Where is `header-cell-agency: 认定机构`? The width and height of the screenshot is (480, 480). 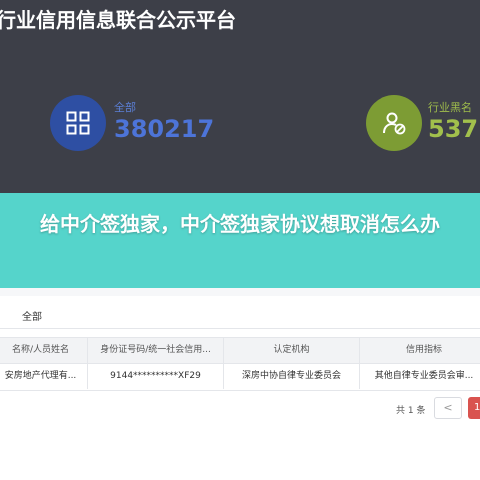
header-cell-agency: 认定机构 is located at coordinates (292, 350).